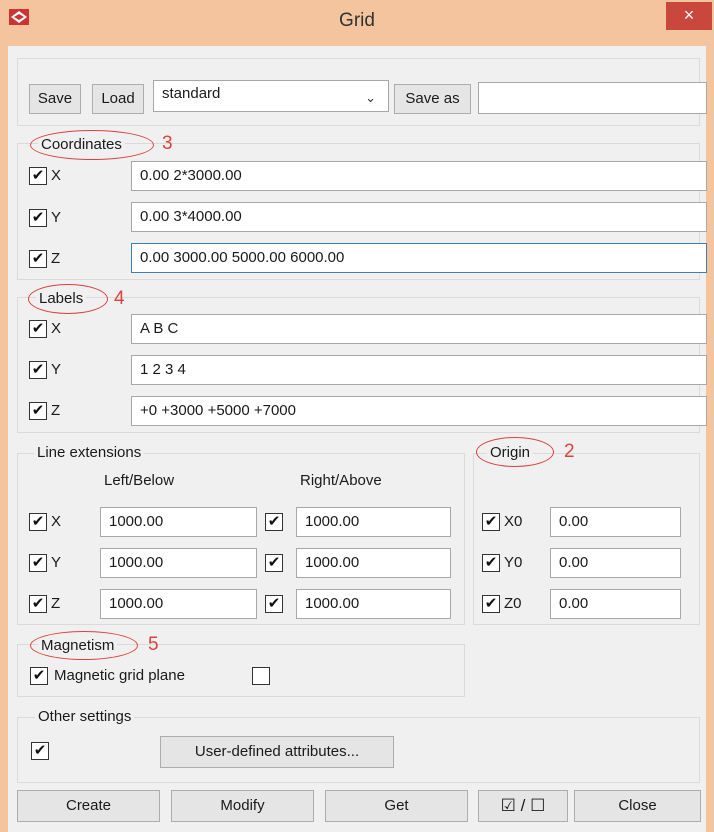 The height and width of the screenshot is (832, 714). What do you see at coordinates (167, 143) in the screenshot?
I see `coordinates-callout-number: 3` at bounding box center [167, 143].